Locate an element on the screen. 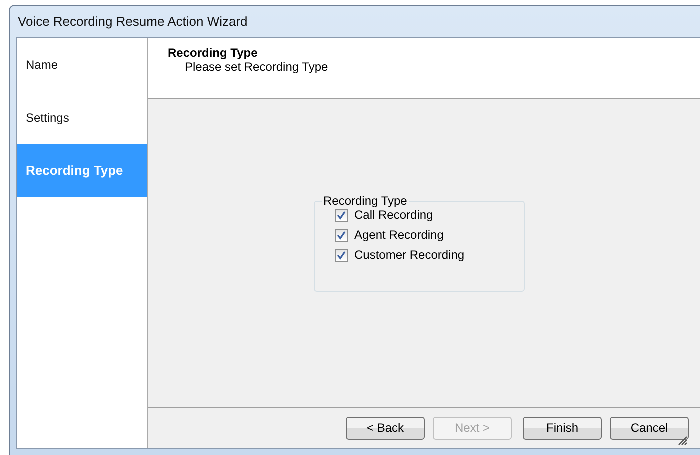 Image resolution: width=700 pixels, height=455 pixels. window-title: Voice Recording Resume Action Wizard is located at coordinates (133, 21).